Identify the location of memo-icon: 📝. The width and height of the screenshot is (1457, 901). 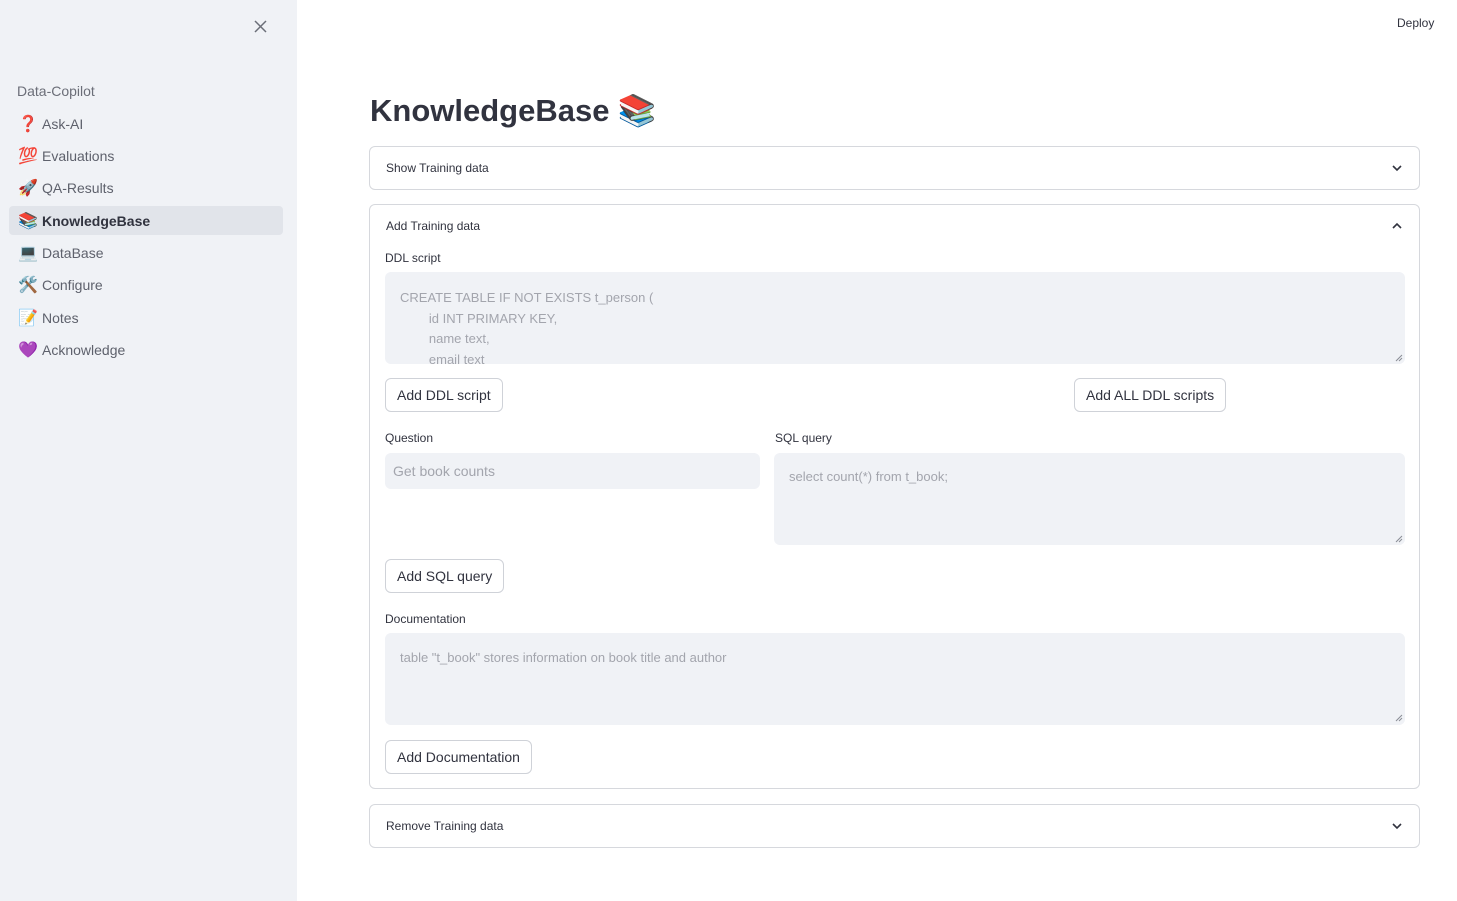
(28, 318).